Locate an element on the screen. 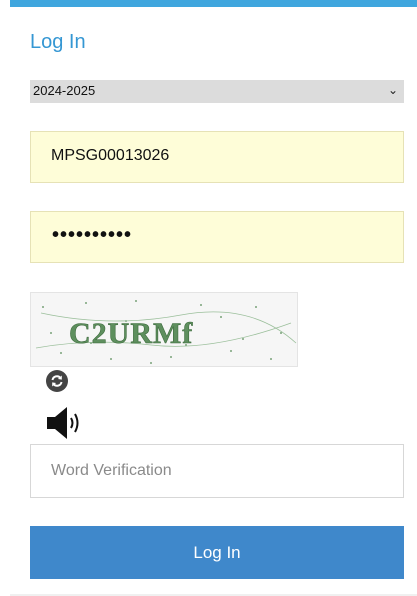 Image resolution: width=417 pixels, height=596 pixels. captcha-text: C2URMf is located at coordinates (131, 333).